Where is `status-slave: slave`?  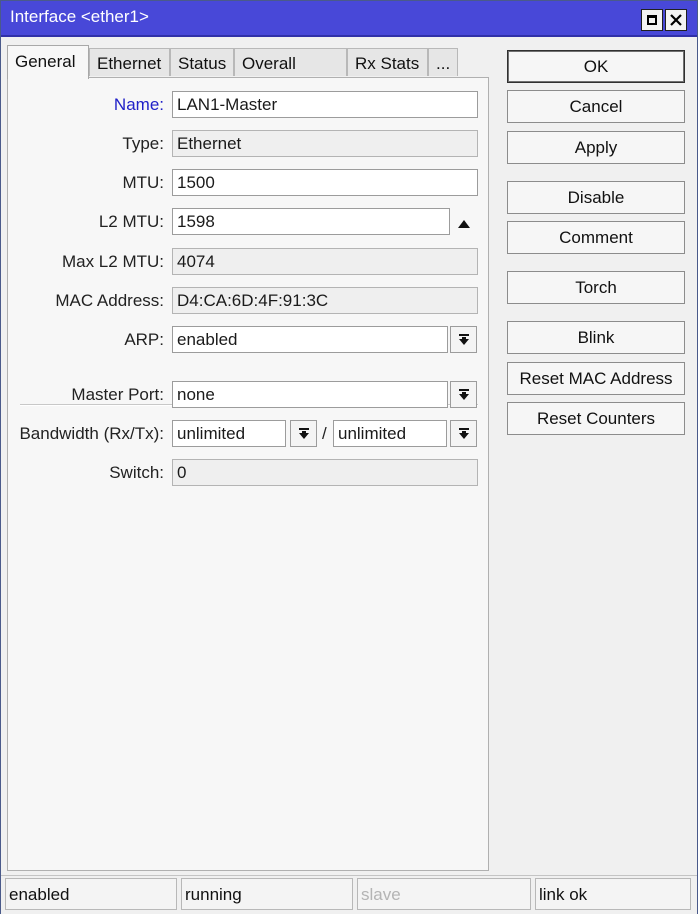 status-slave: slave is located at coordinates (444, 894).